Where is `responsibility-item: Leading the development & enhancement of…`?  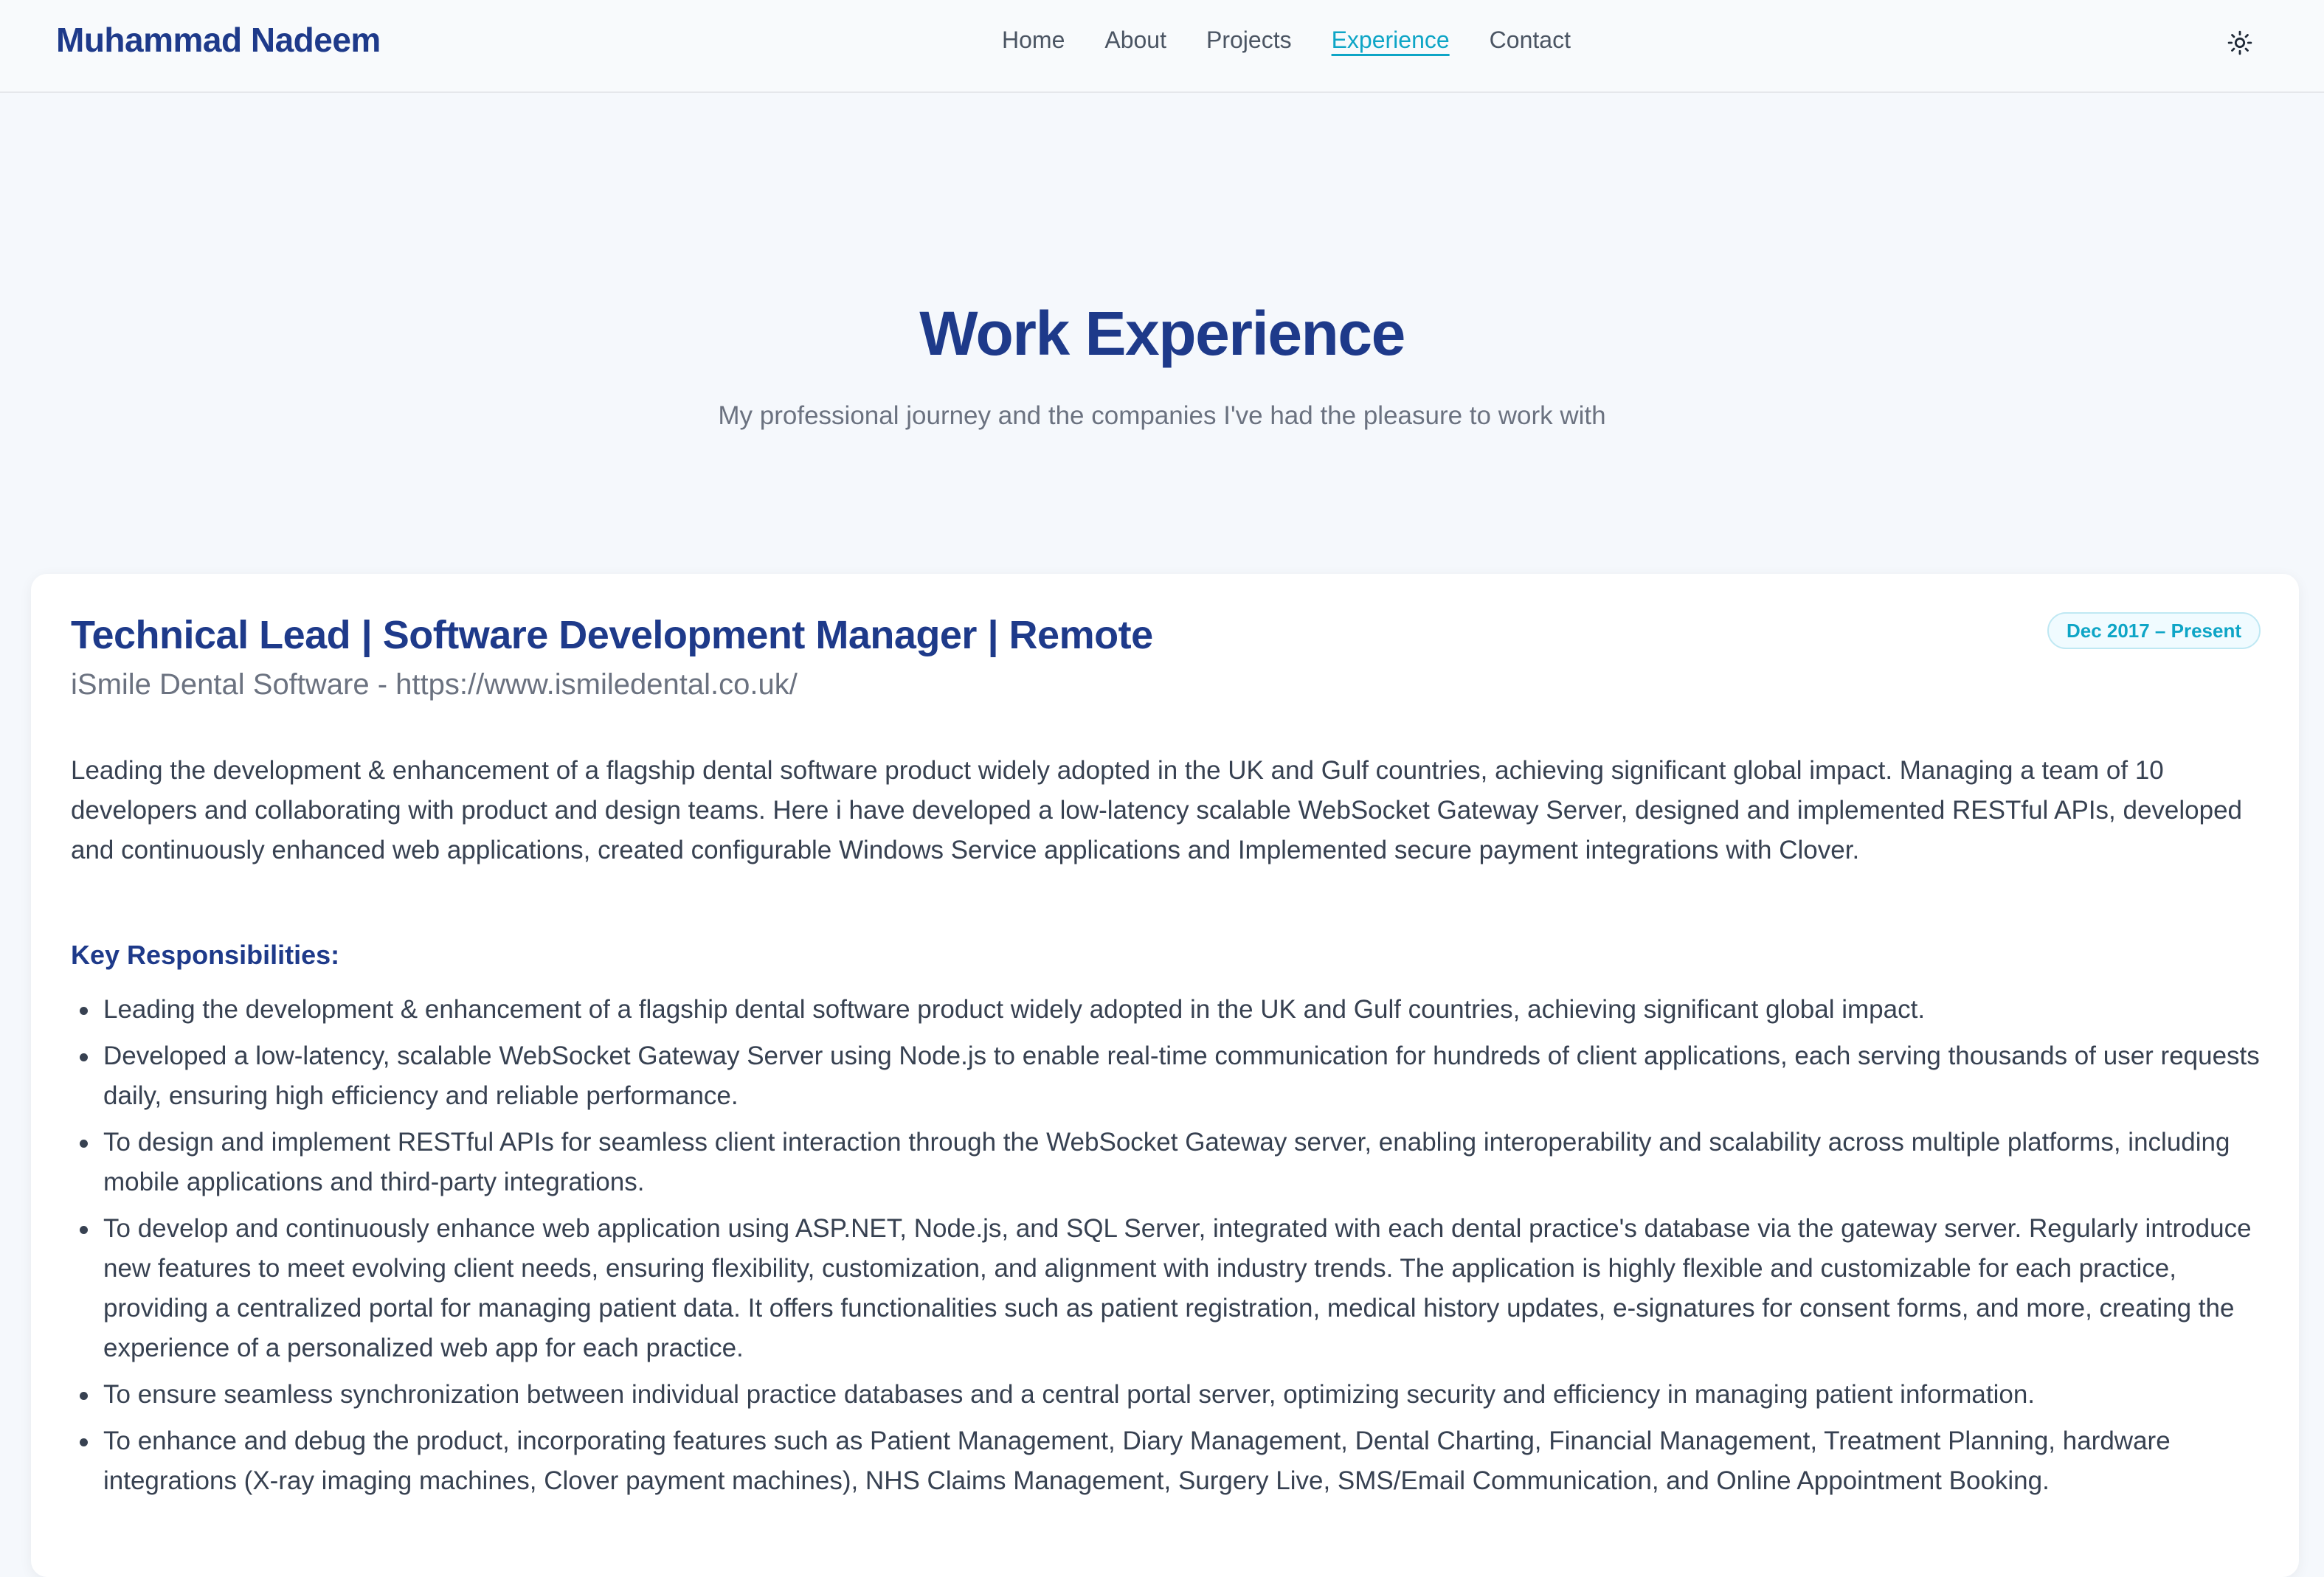 responsibility-item: Leading the development & enhancement of… is located at coordinates (1170, 1010).